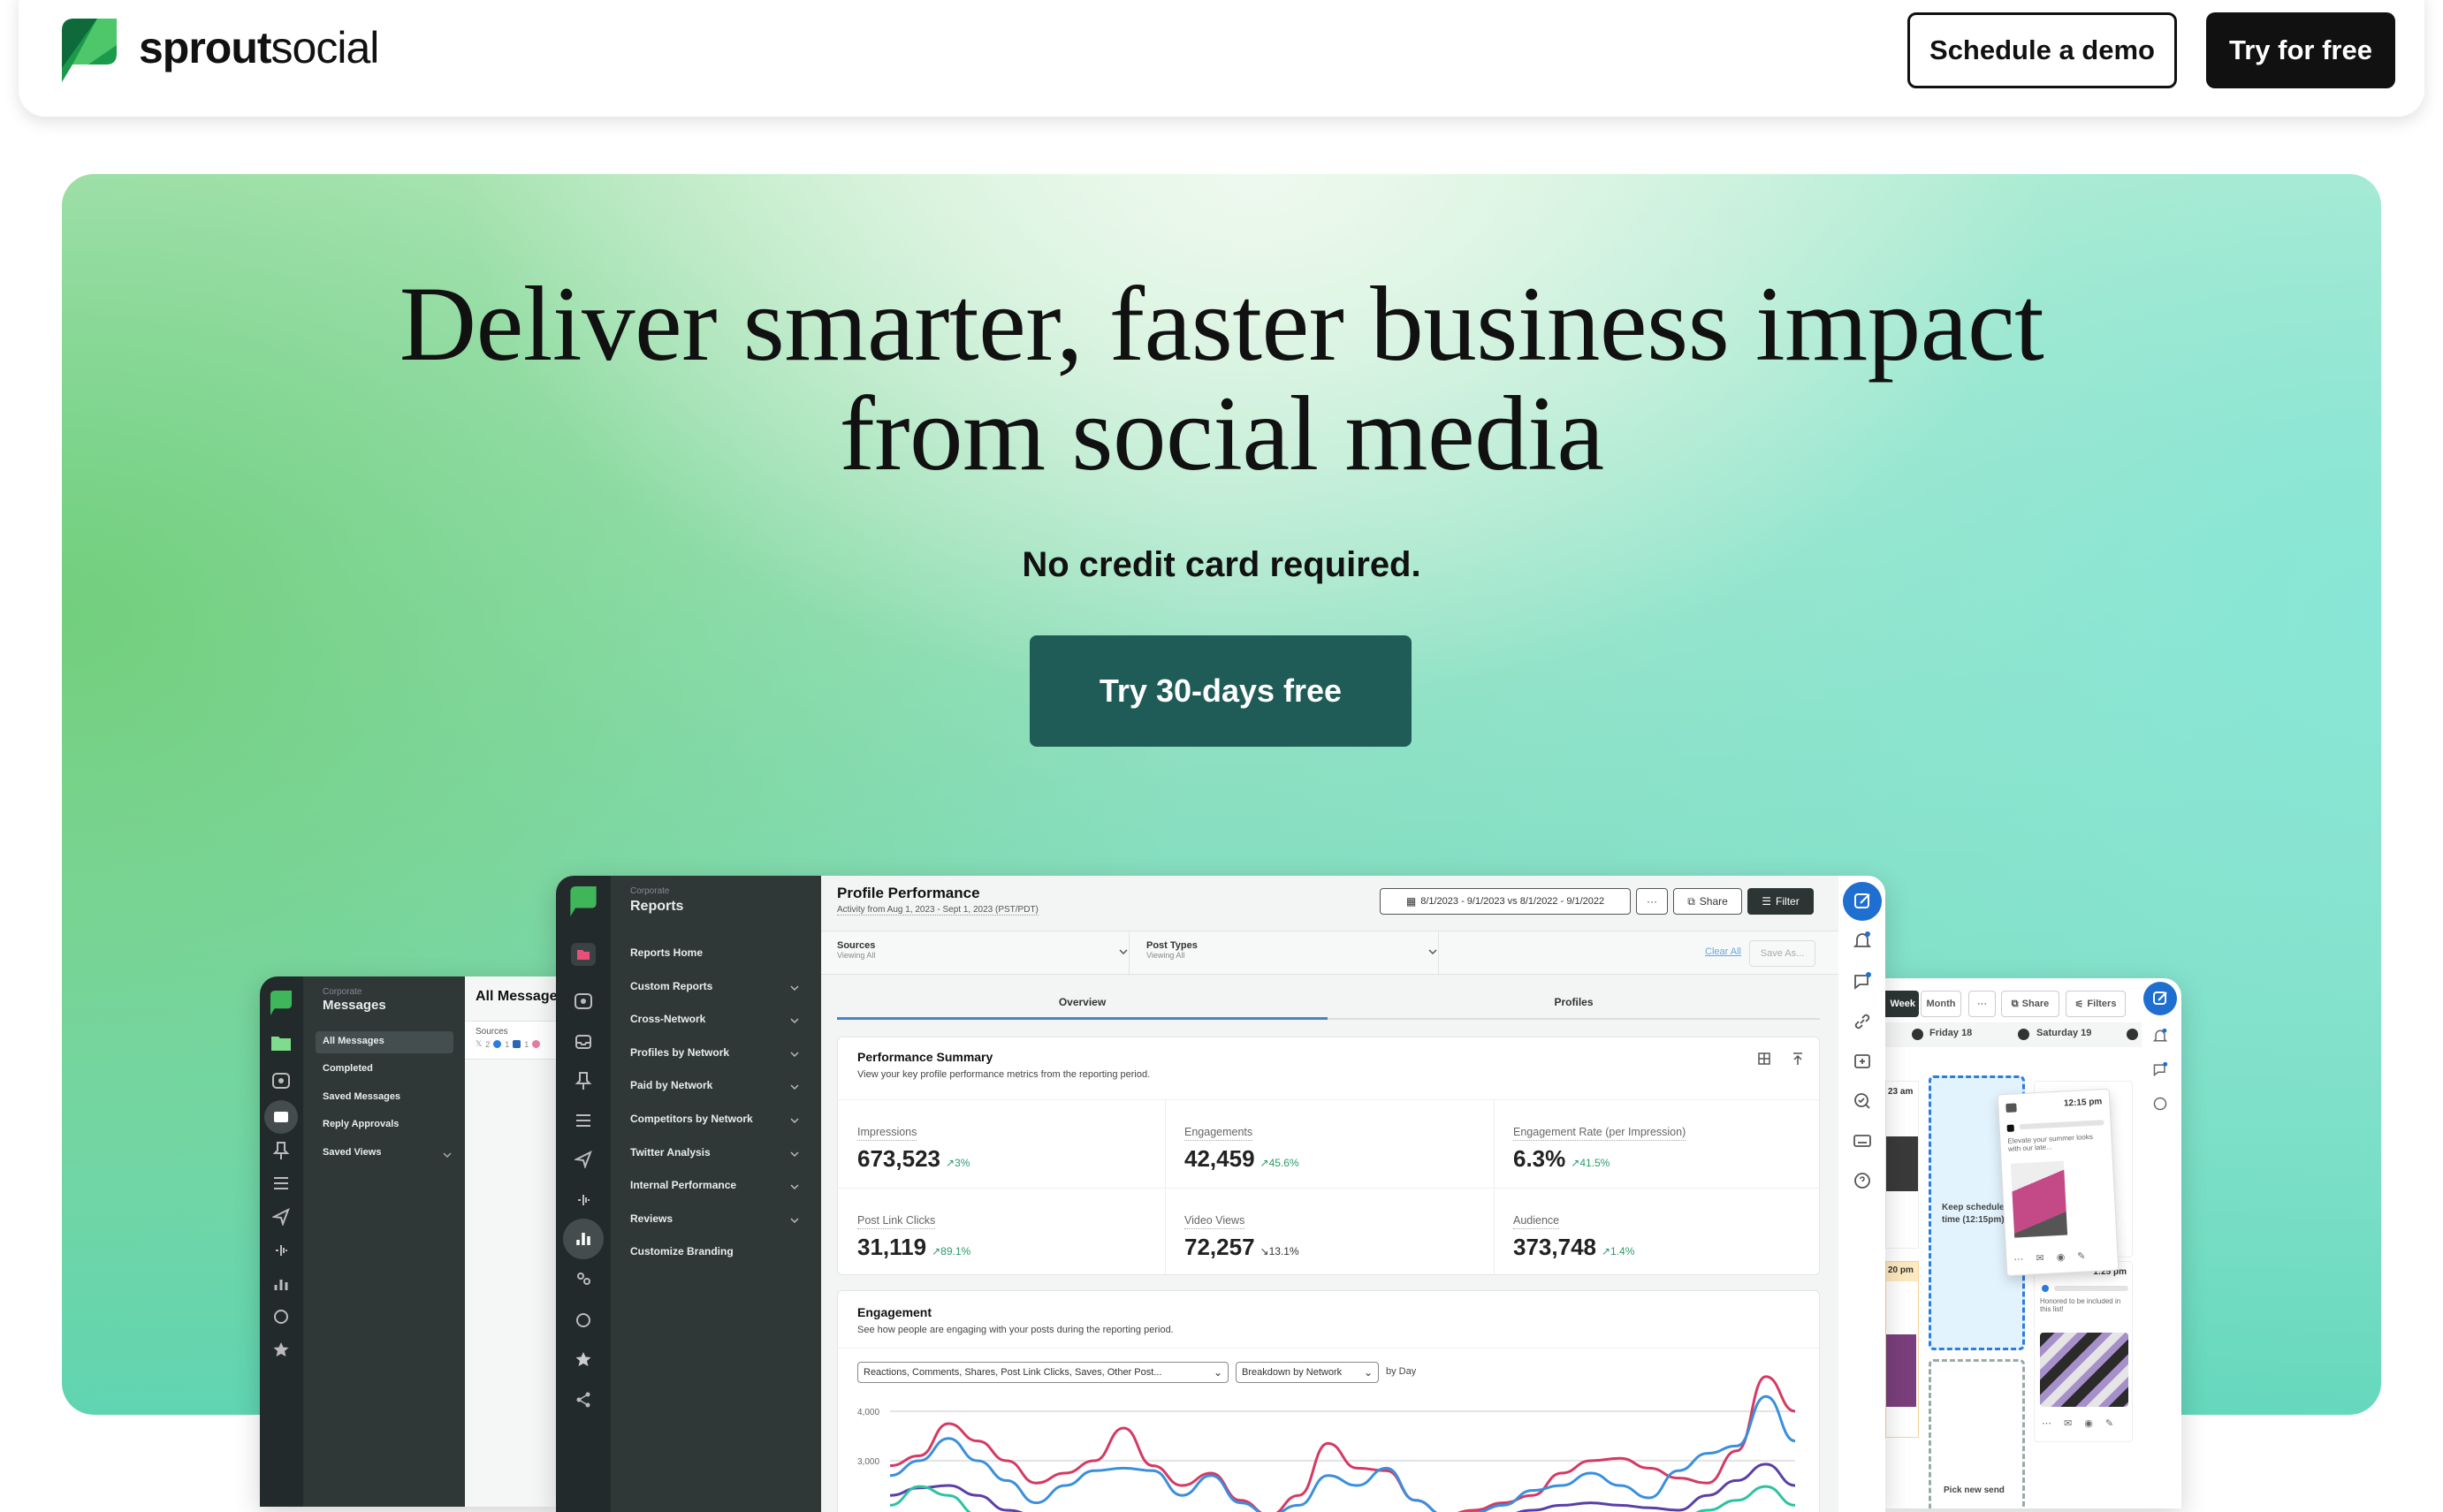  I want to click on nav-item: Customize Branding, so click(682, 1251).